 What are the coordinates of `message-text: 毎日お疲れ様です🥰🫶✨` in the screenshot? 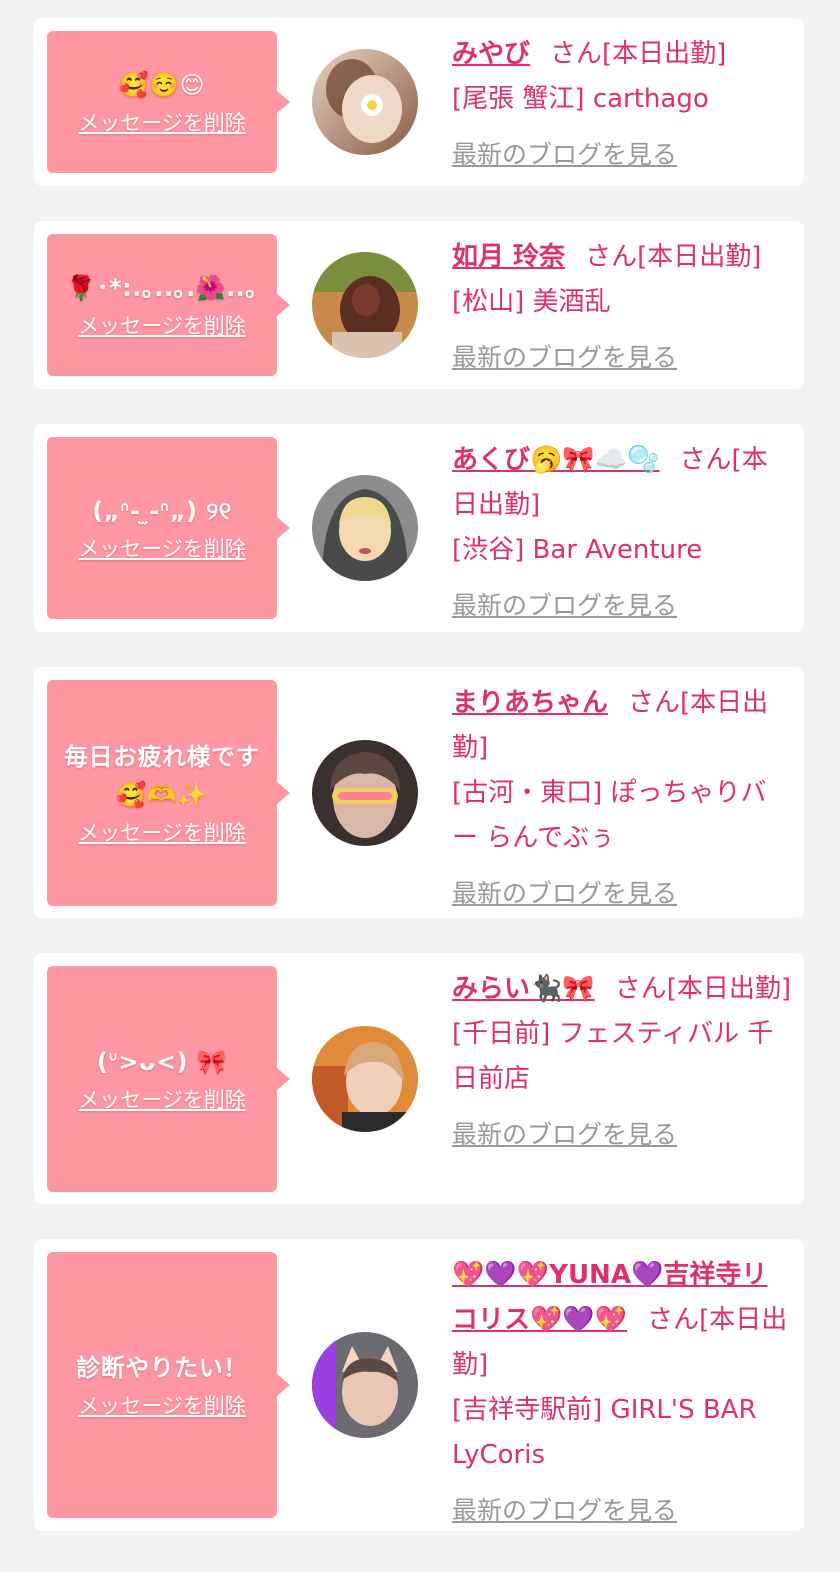 It's located at (162, 776).